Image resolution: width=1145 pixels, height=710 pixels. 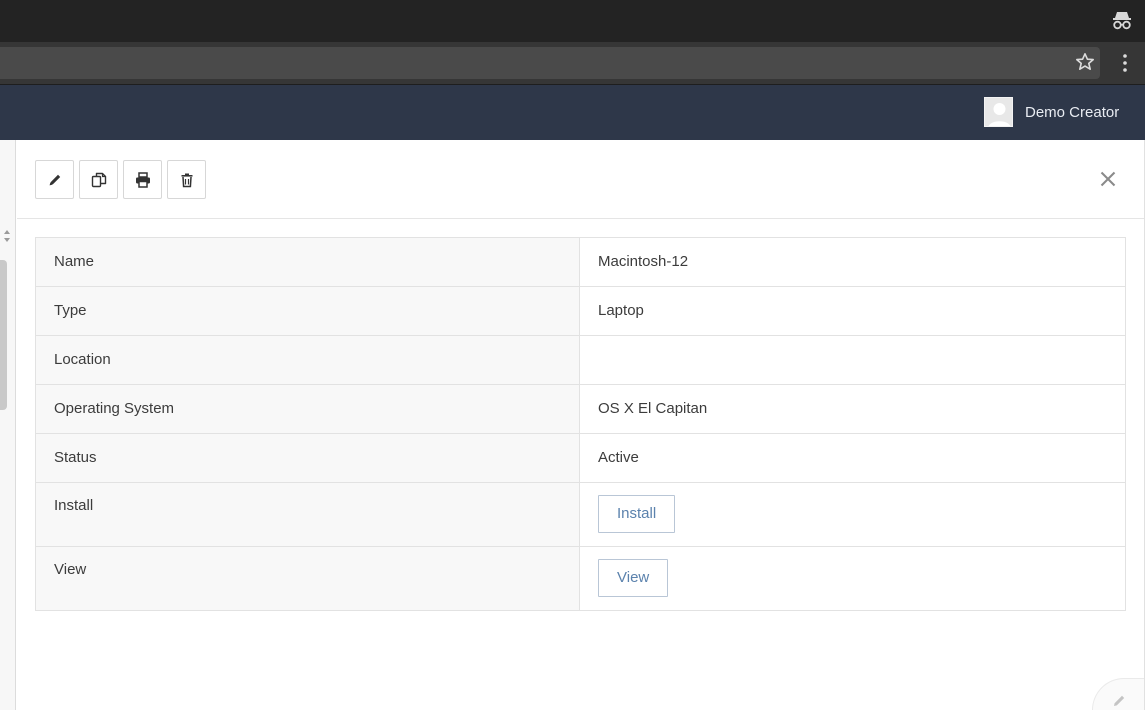 What do you see at coordinates (643, 261) in the screenshot?
I see `row-value-name: Macintosh-12` at bounding box center [643, 261].